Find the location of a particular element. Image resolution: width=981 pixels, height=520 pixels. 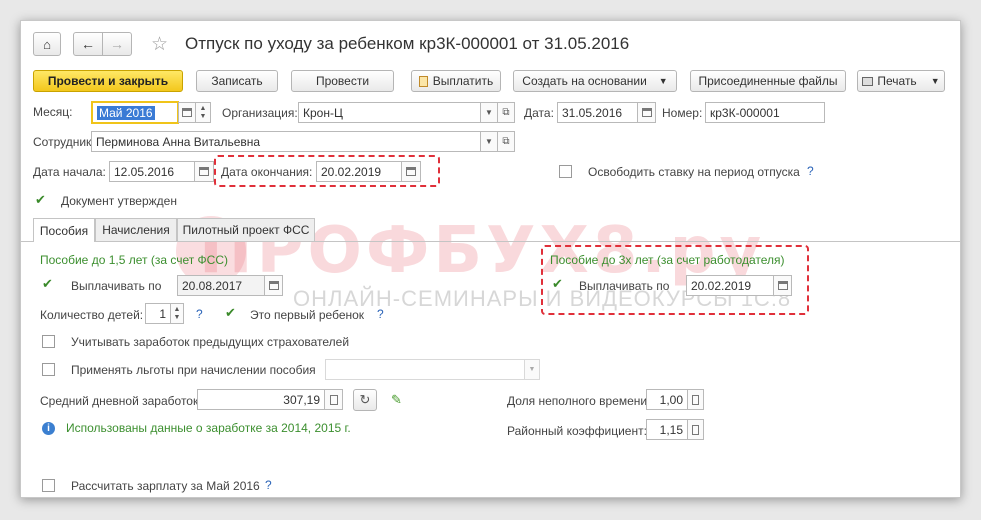

tabs-divider is located at coordinates (490, 241).